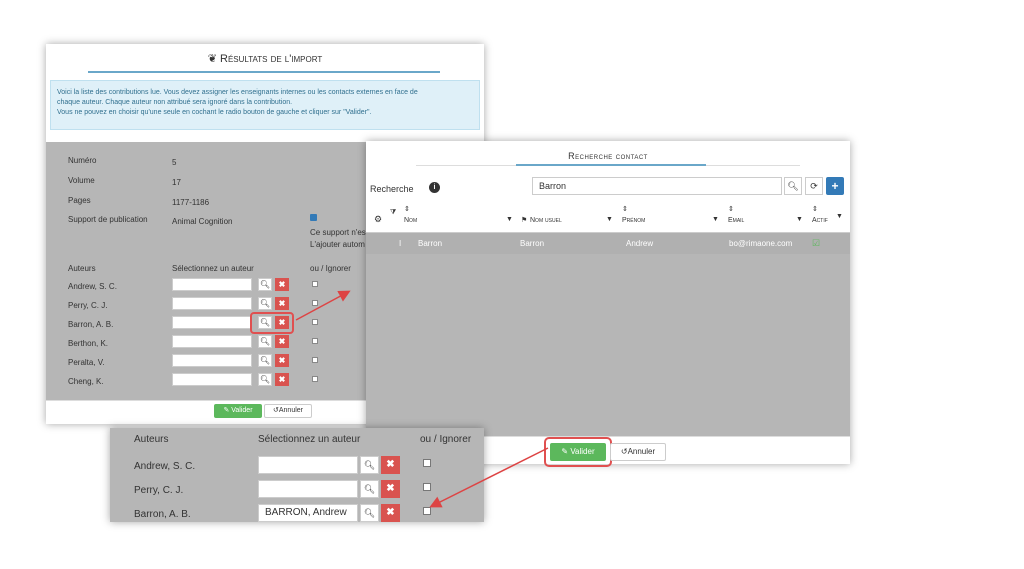 The height and width of the screenshot is (569, 1024). I want to click on support-note-1: Ce support n'es, so click(338, 232).